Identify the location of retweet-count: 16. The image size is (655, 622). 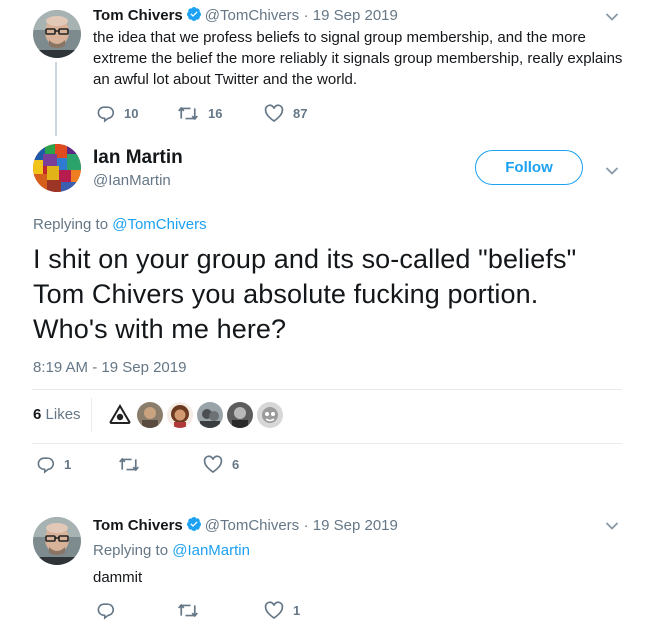
(215, 113).